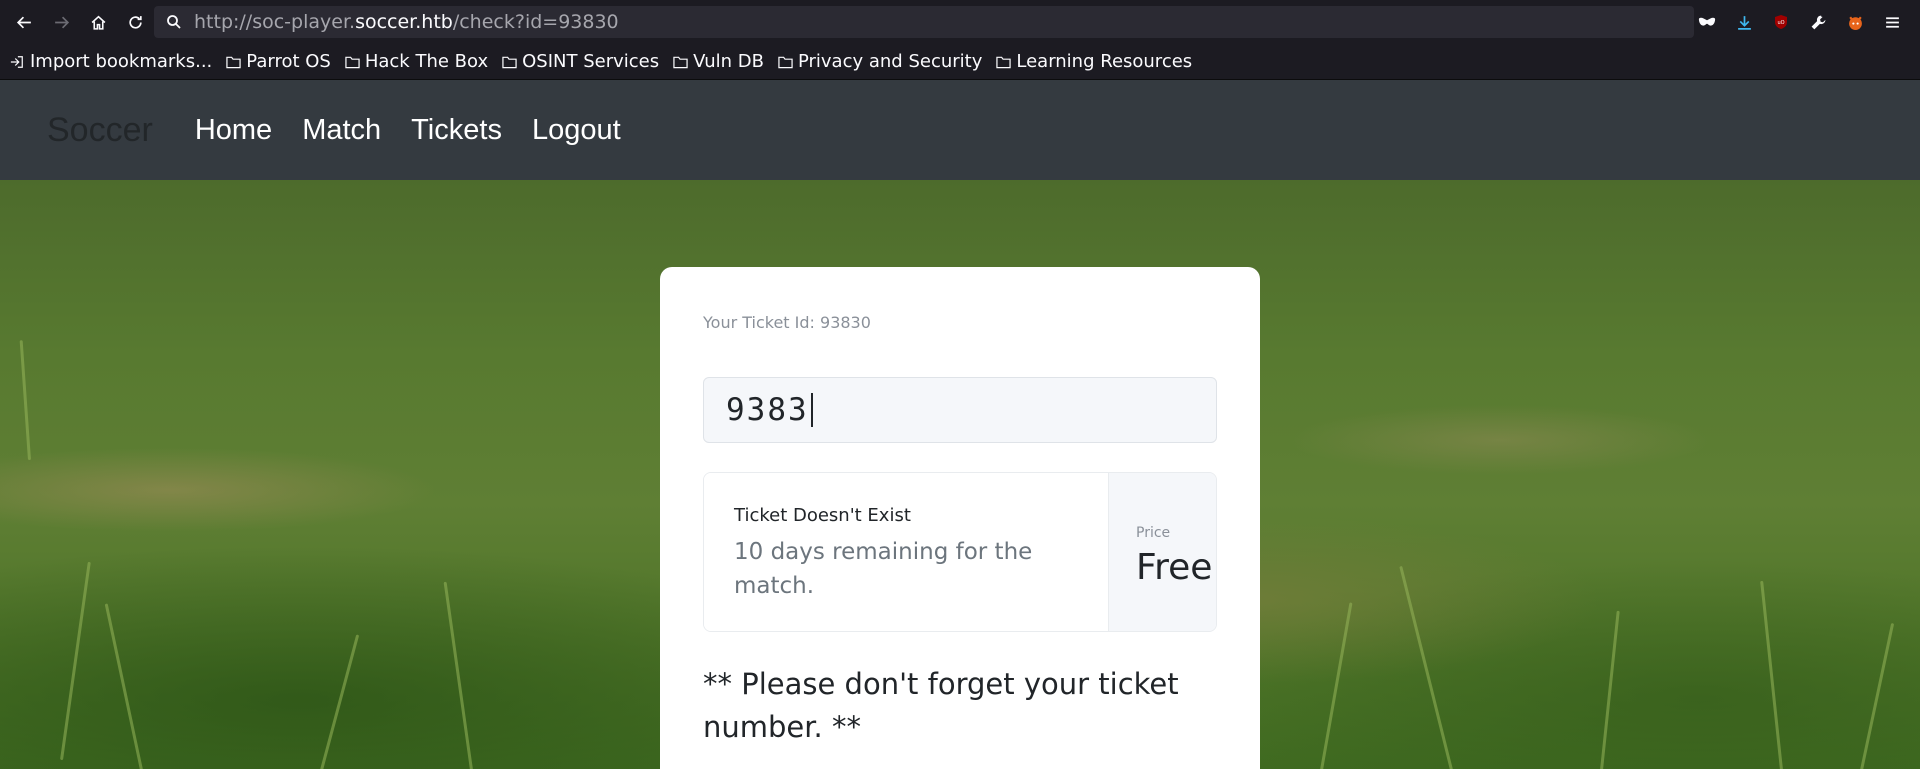 The image size is (1920, 769). Describe the element at coordinates (18, 62) in the screenshot. I see `import-icon` at that location.